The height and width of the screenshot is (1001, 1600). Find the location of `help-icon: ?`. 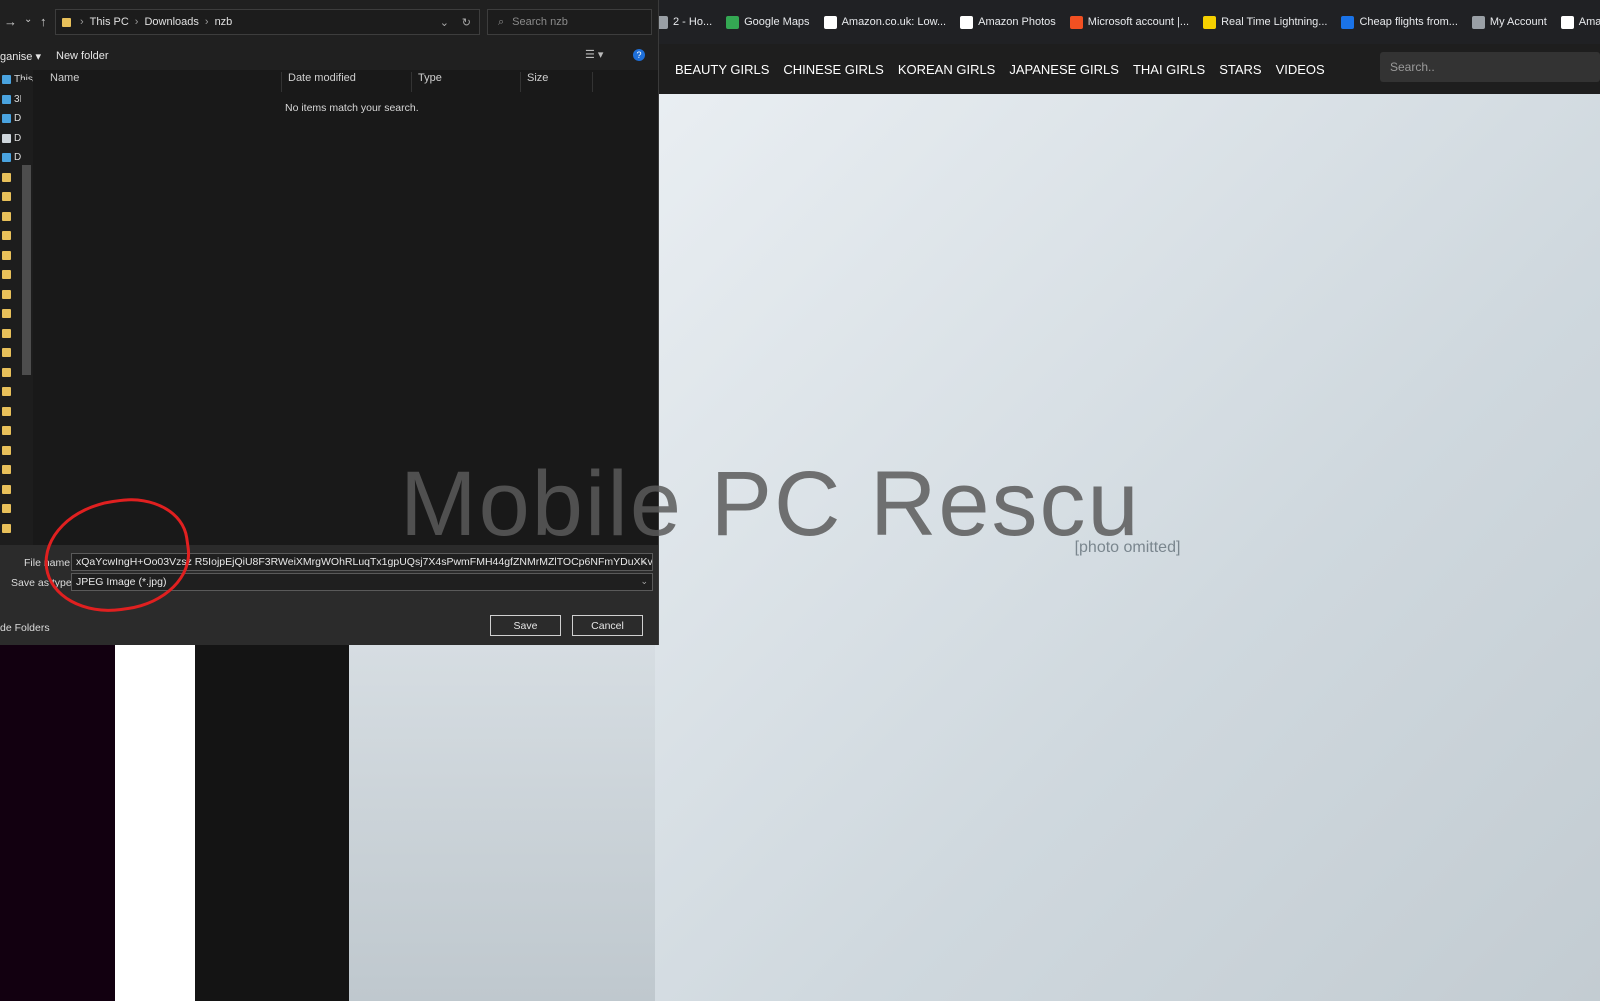

help-icon: ? is located at coordinates (639, 55).